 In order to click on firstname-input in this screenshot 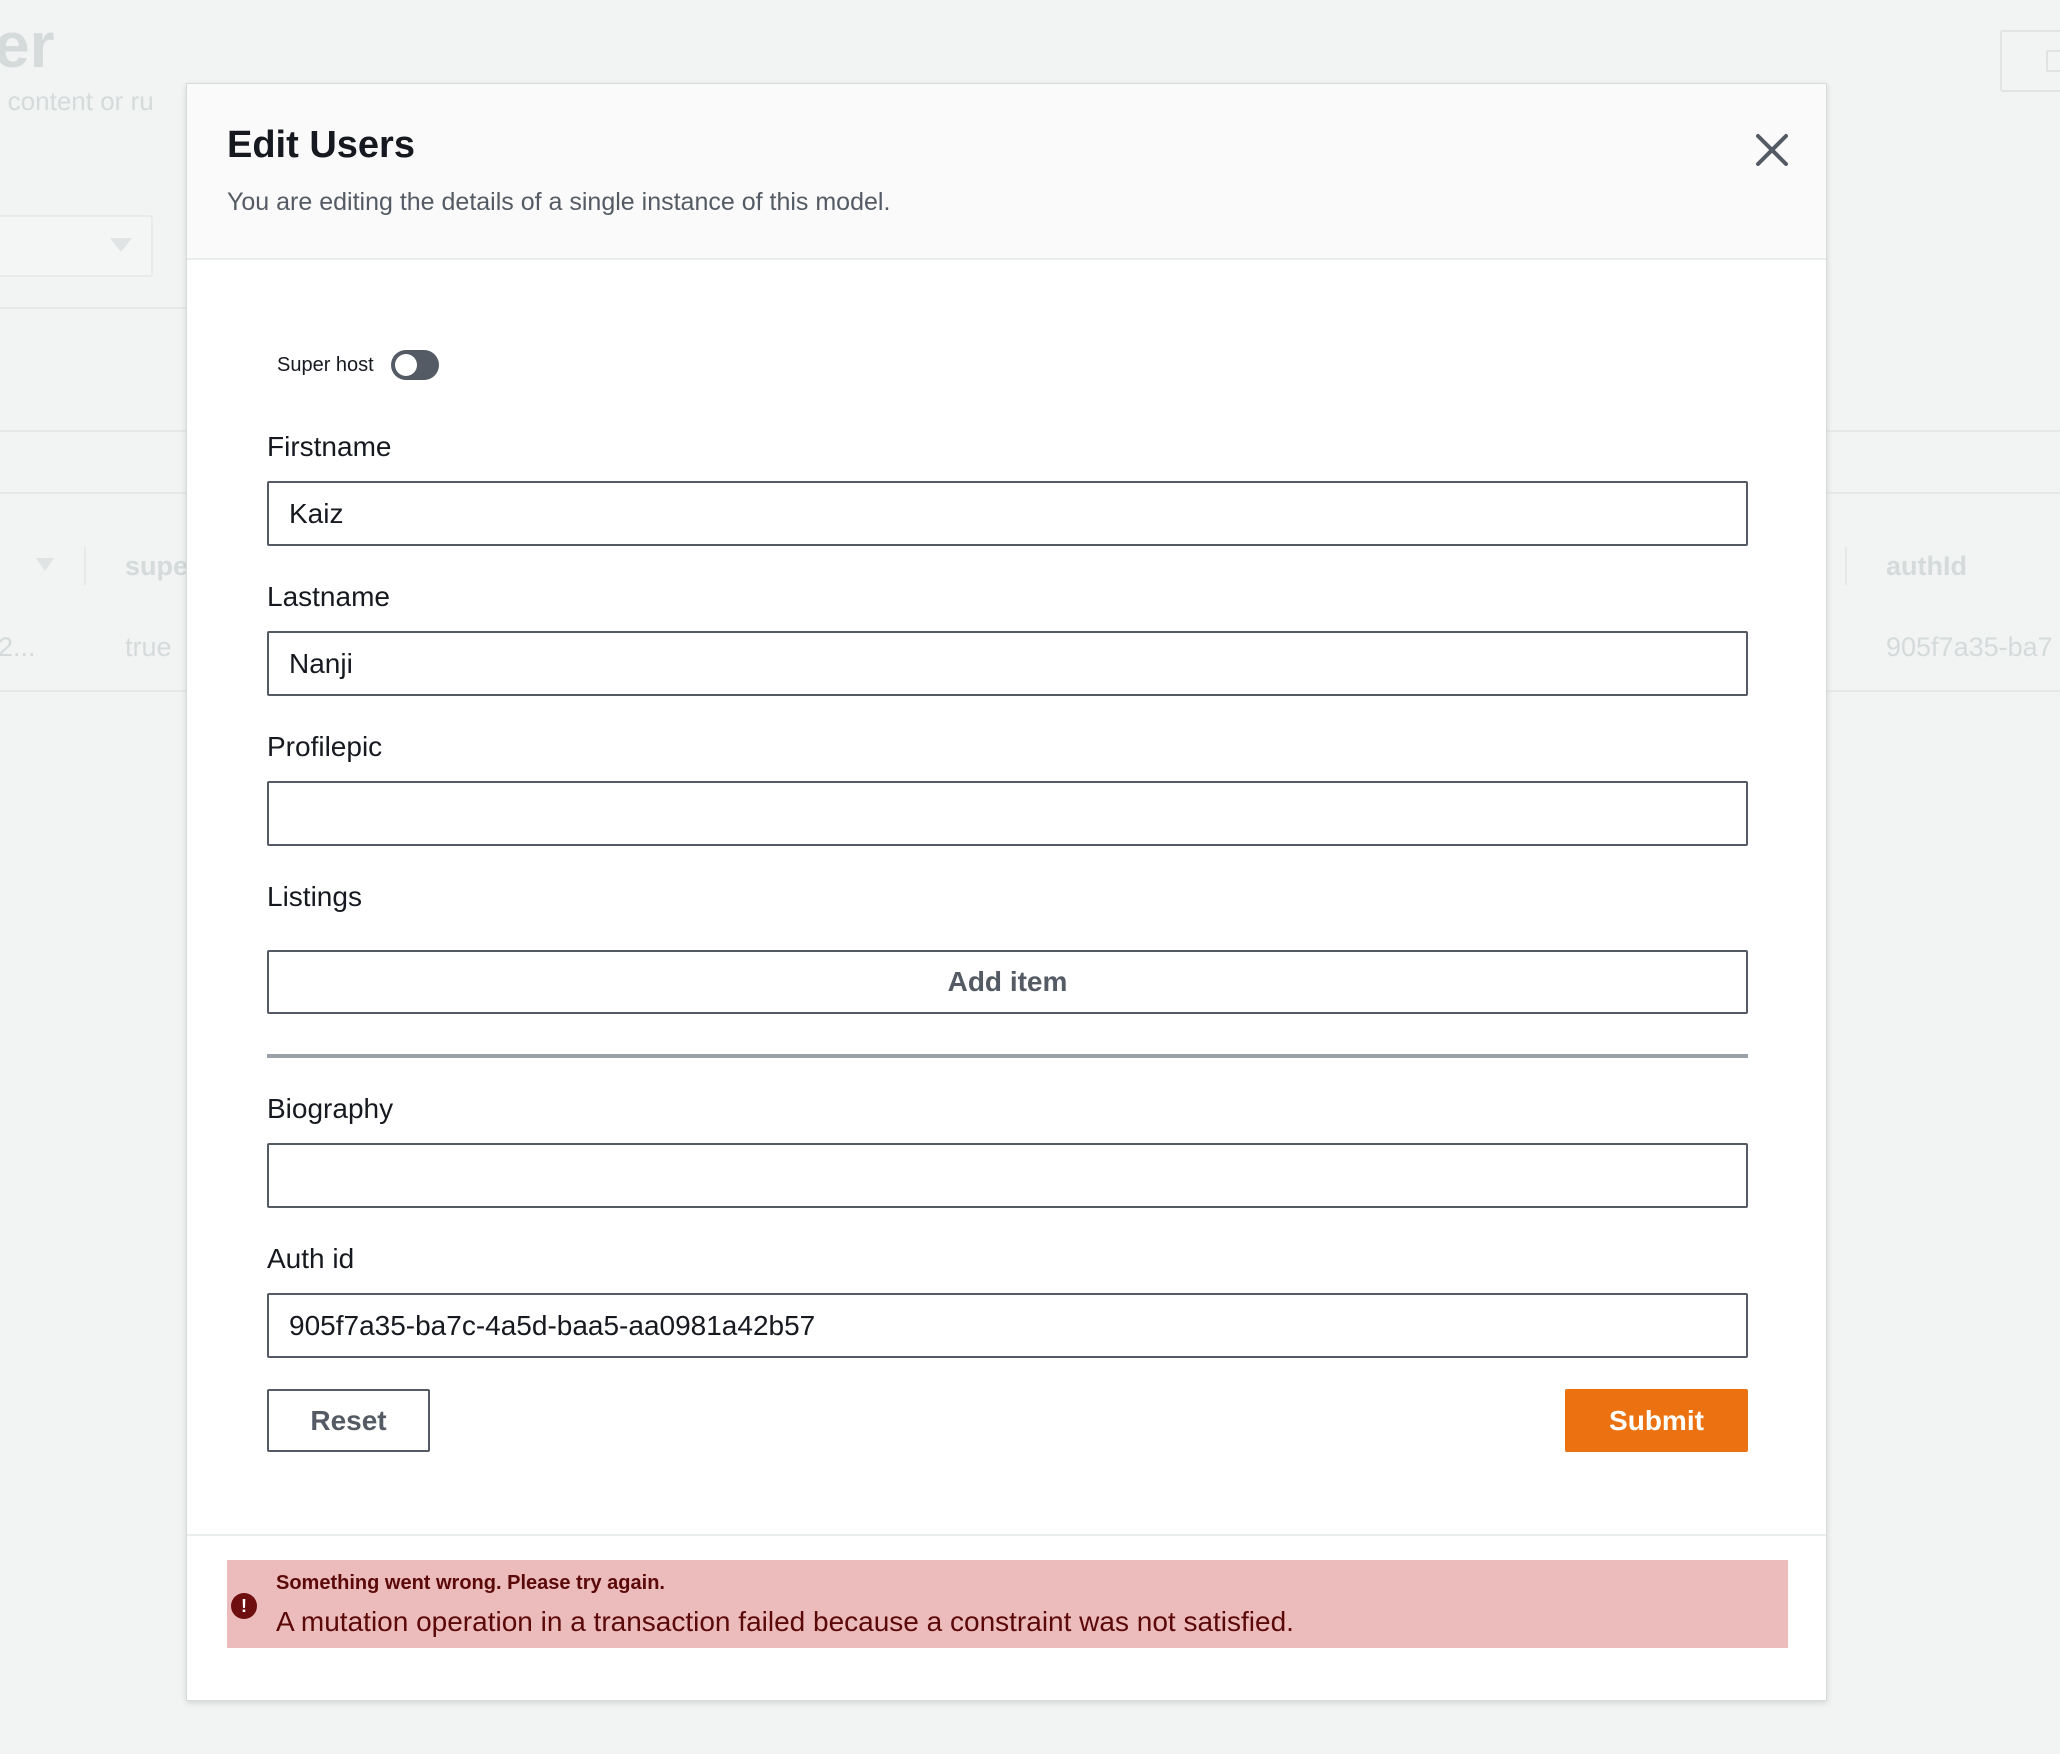, I will do `click(1007, 513)`.